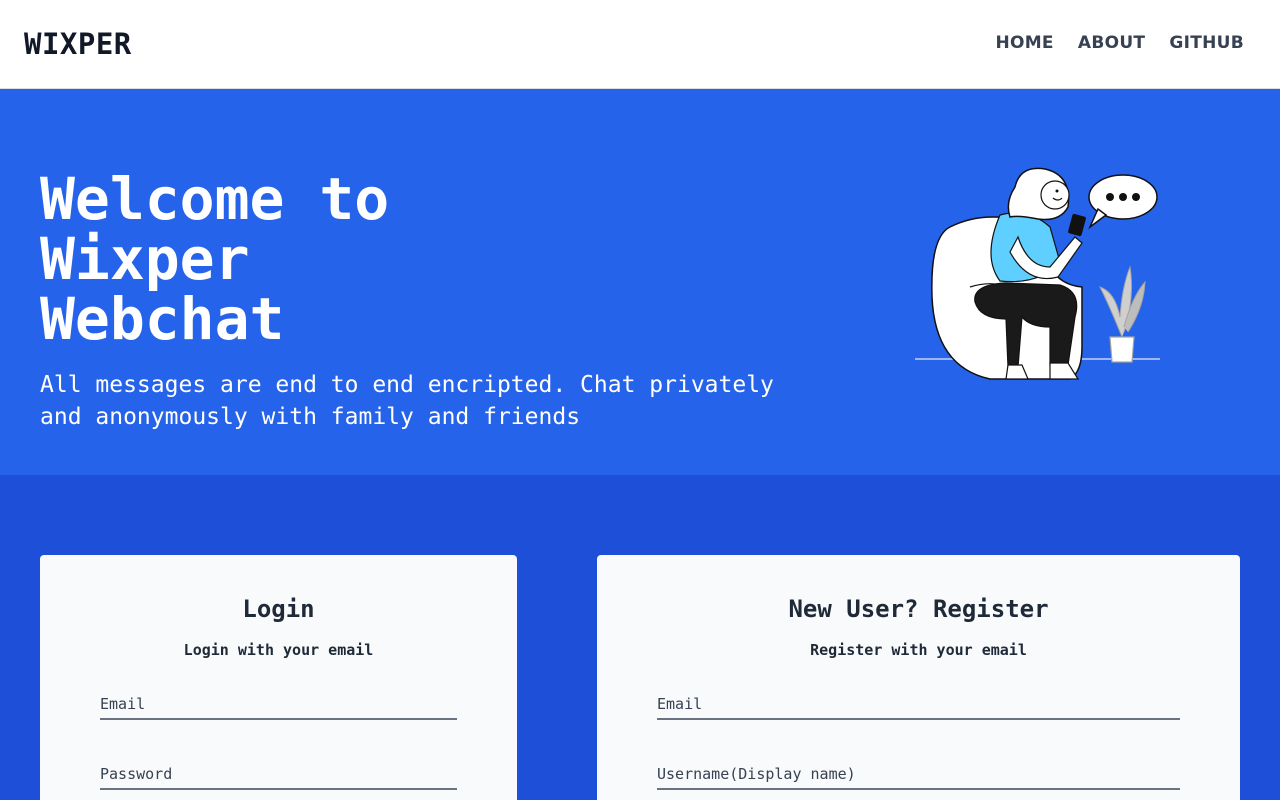 The image size is (1280, 800). I want to click on login-title: Login, so click(278, 609).